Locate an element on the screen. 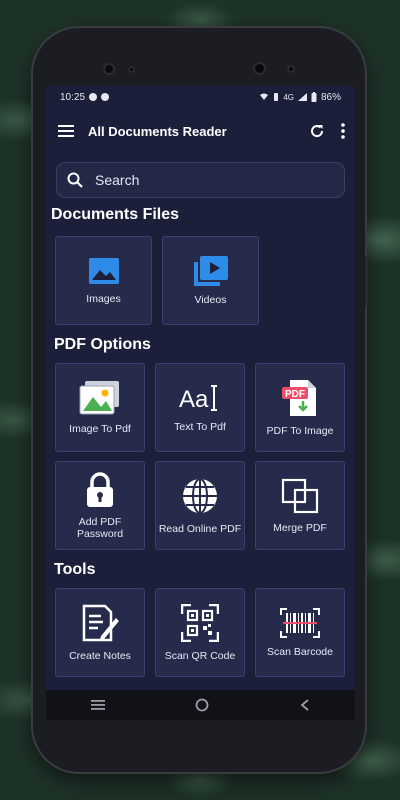 The image size is (400, 800). battery-icon is located at coordinates (314, 97).